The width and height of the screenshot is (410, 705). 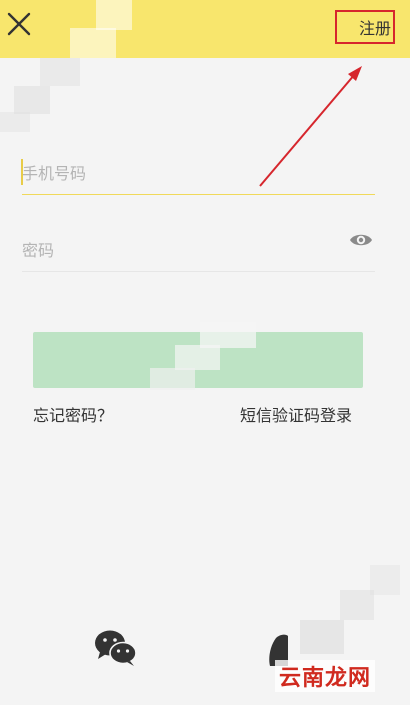 I want to click on register-label: 注册, so click(x=374, y=28).